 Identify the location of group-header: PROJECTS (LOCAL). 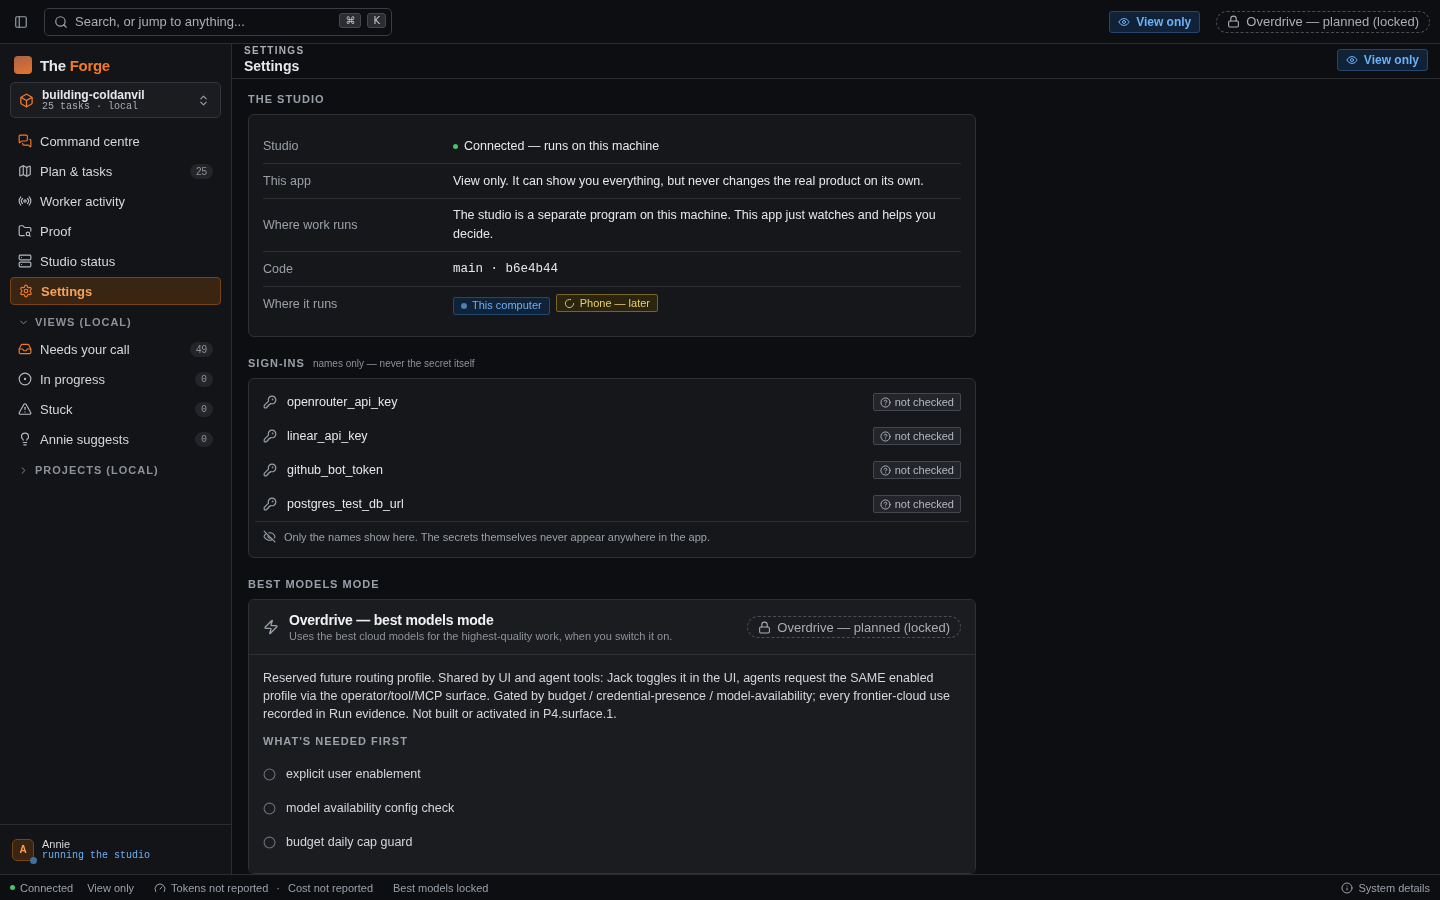
(115, 470).